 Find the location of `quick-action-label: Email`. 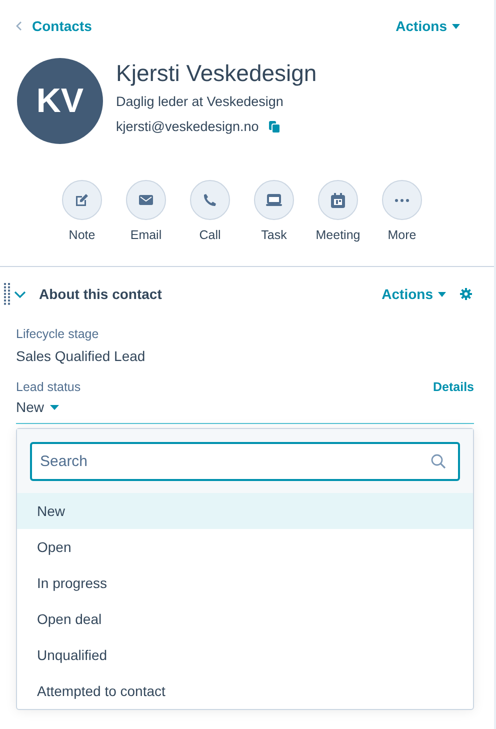

quick-action-label: Email is located at coordinates (146, 235).